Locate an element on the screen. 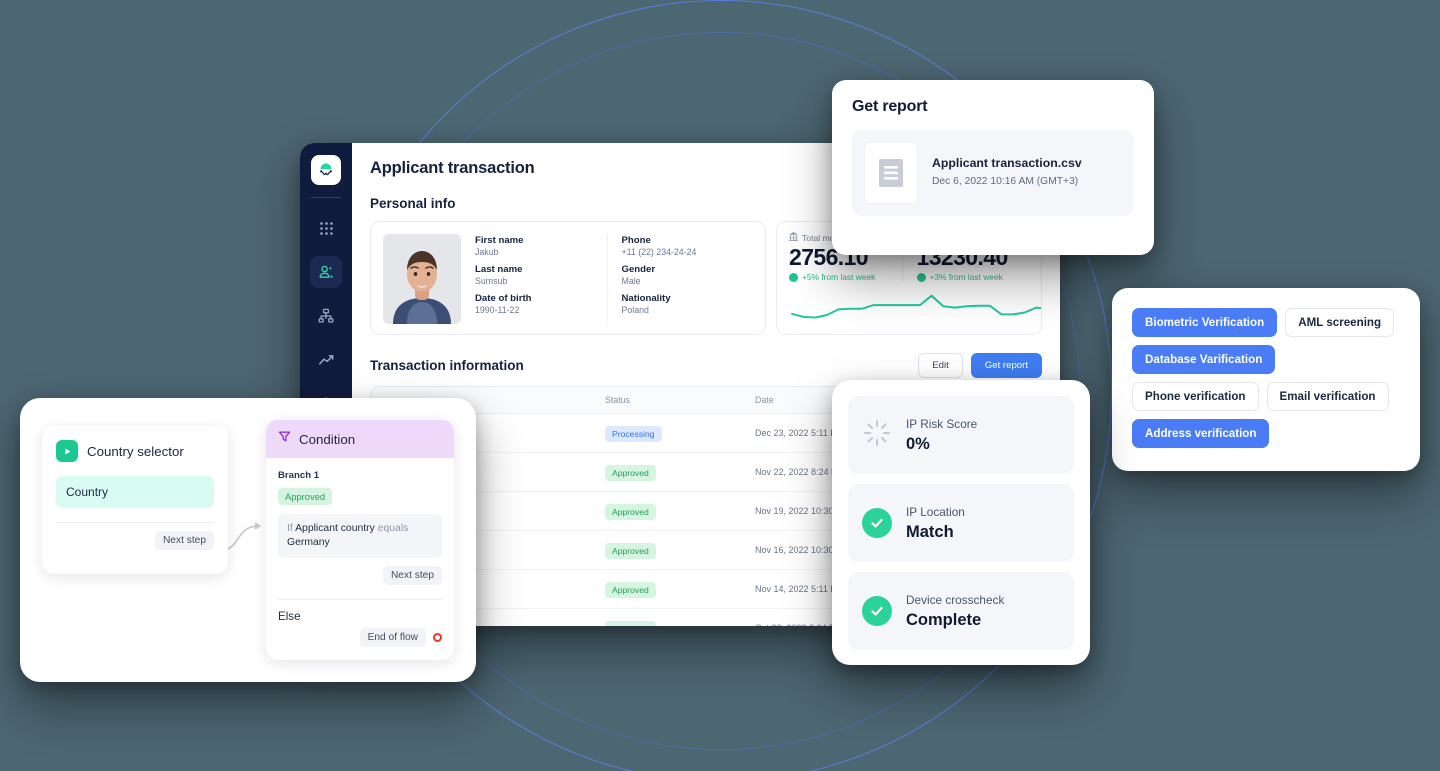 The width and height of the screenshot is (1440, 771). stat-delta-label: +5% from last week is located at coordinates (839, 277).